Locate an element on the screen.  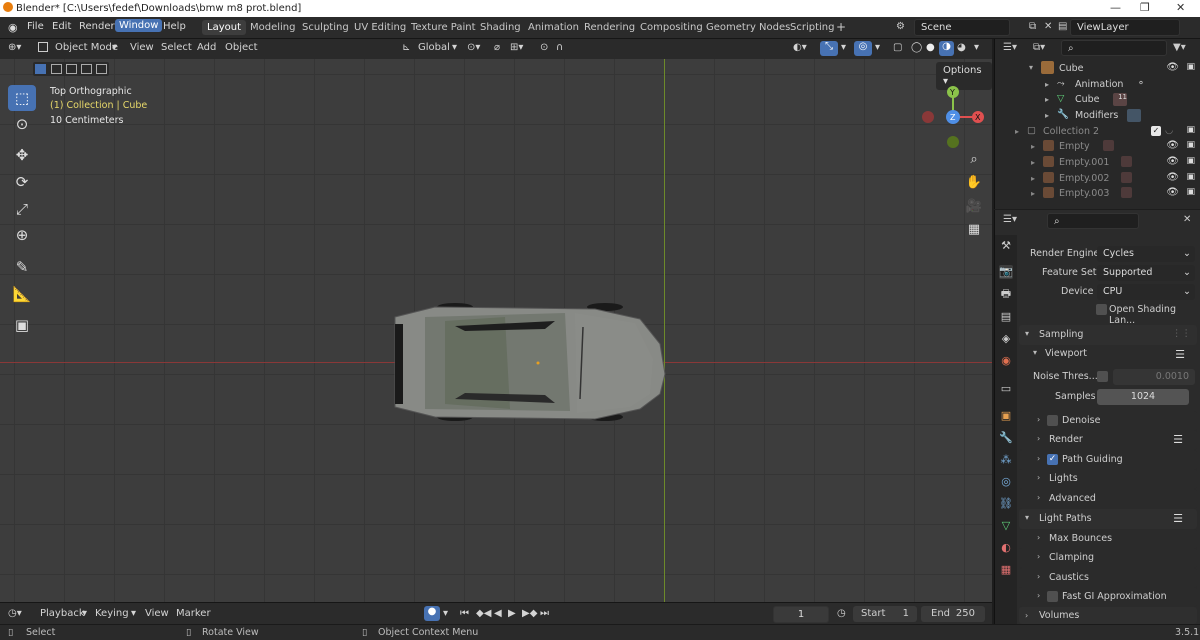
scale-tool-icon: ⤢ is located at coordinates (22, 209).